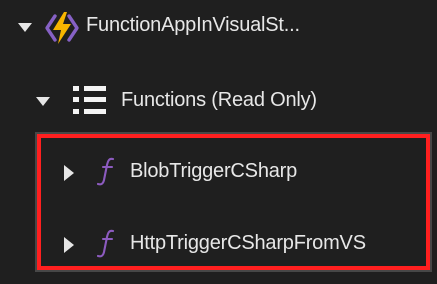 This screenshot has height=284, width=437. What do you see at coordinates (219, 100) in the screenshot?
I see `functions-group-label: Functions (Read Only)` at bounding box center [219, 100].